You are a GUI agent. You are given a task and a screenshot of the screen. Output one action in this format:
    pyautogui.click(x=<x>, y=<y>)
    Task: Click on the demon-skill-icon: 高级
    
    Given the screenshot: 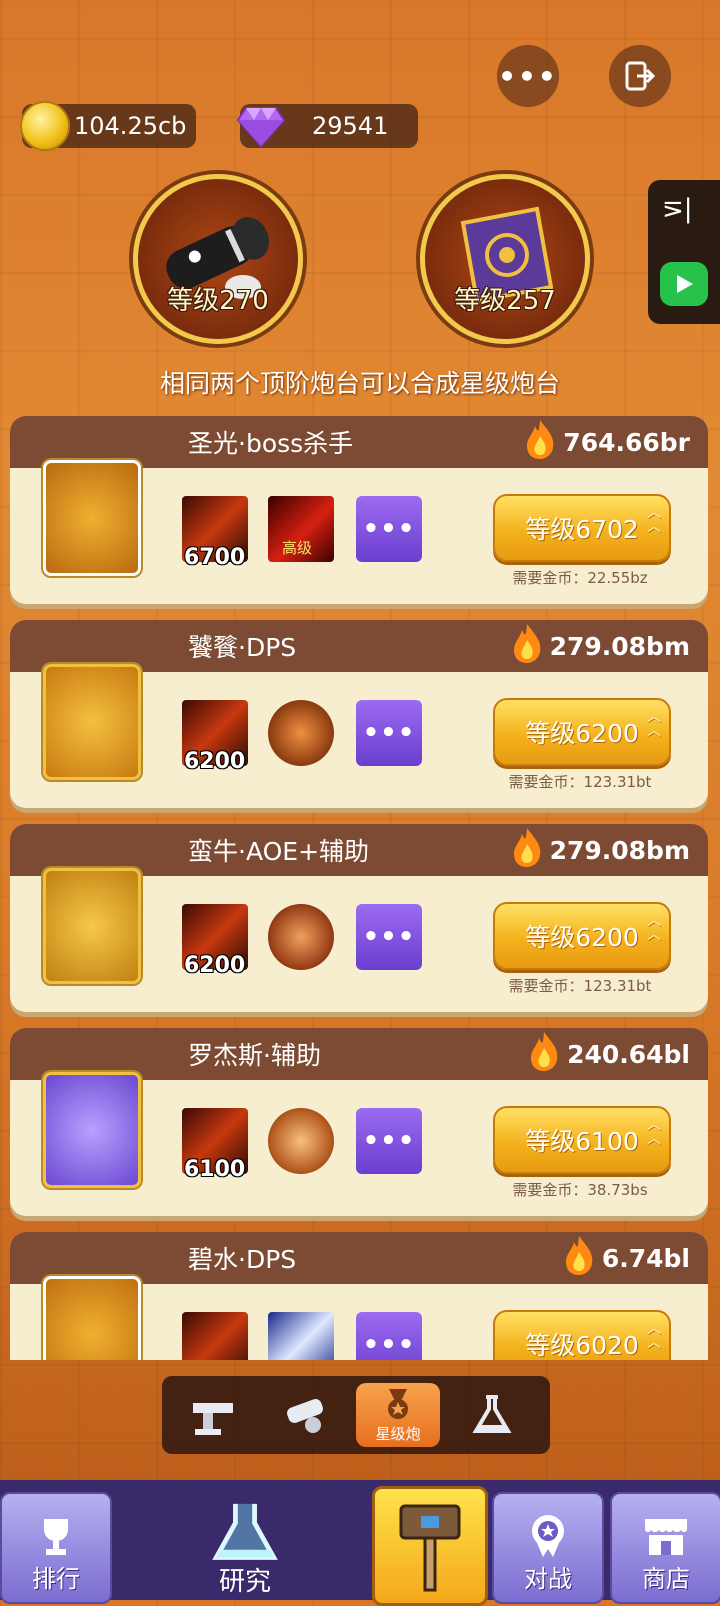 What is the action you would take?
    pyautogui.click(x=301, y=529)
    